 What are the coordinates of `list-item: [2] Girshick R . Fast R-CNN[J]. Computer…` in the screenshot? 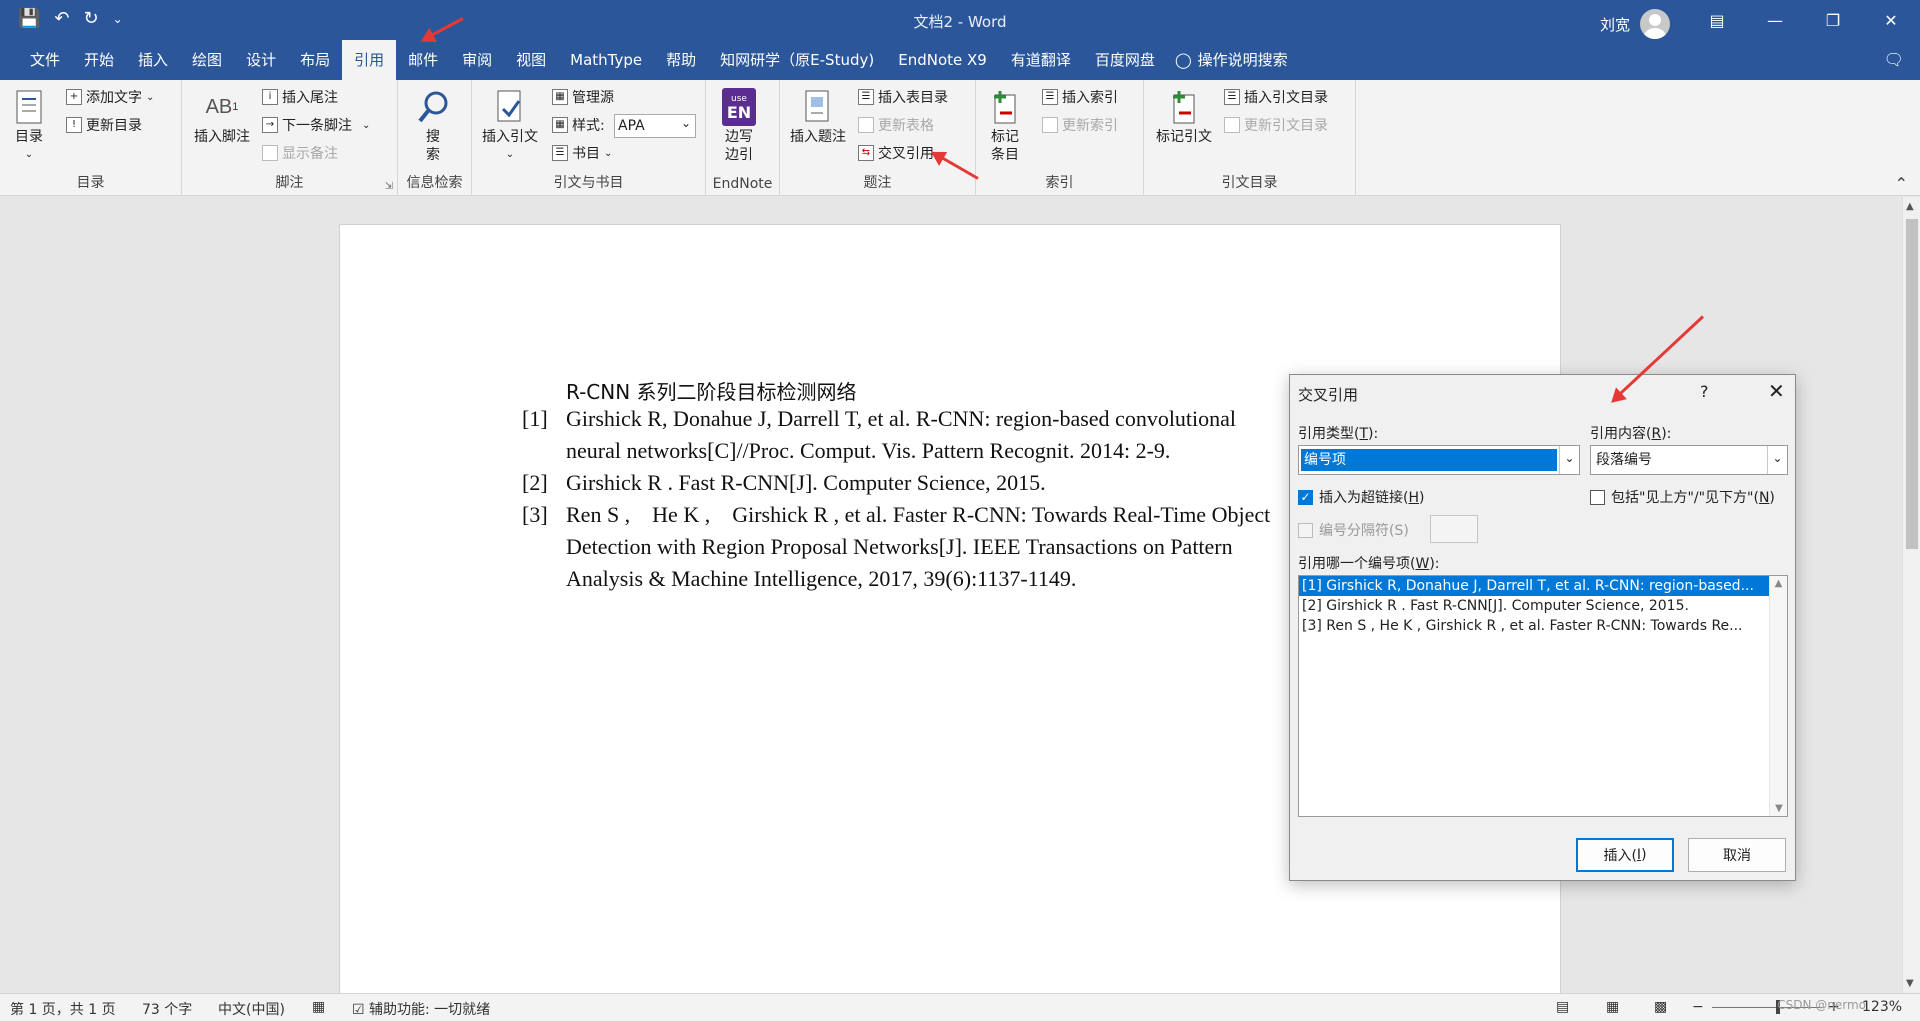 It's located at (1535, 606).